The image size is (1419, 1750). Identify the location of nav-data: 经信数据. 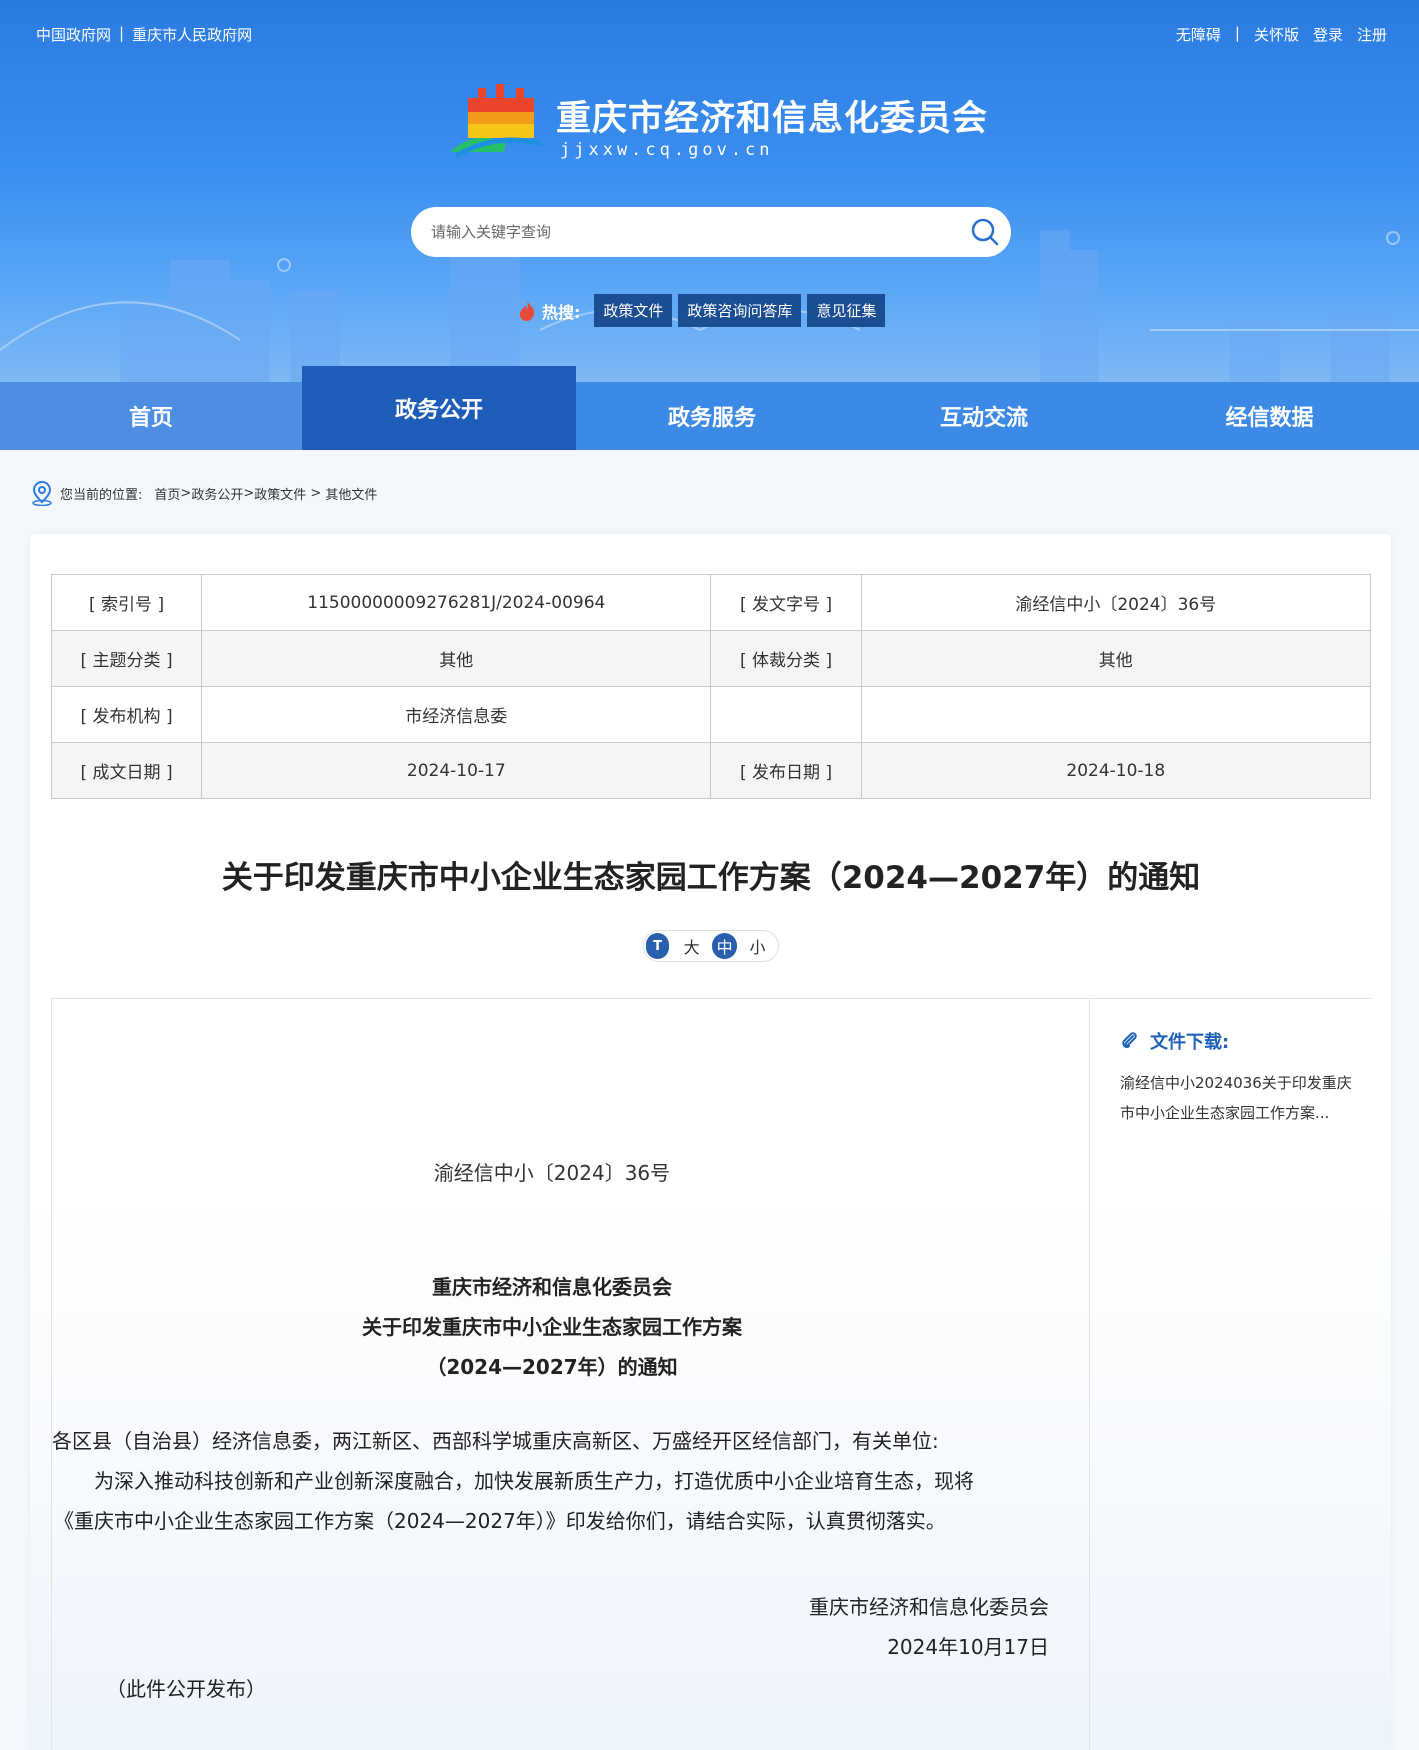
(1269, 416).